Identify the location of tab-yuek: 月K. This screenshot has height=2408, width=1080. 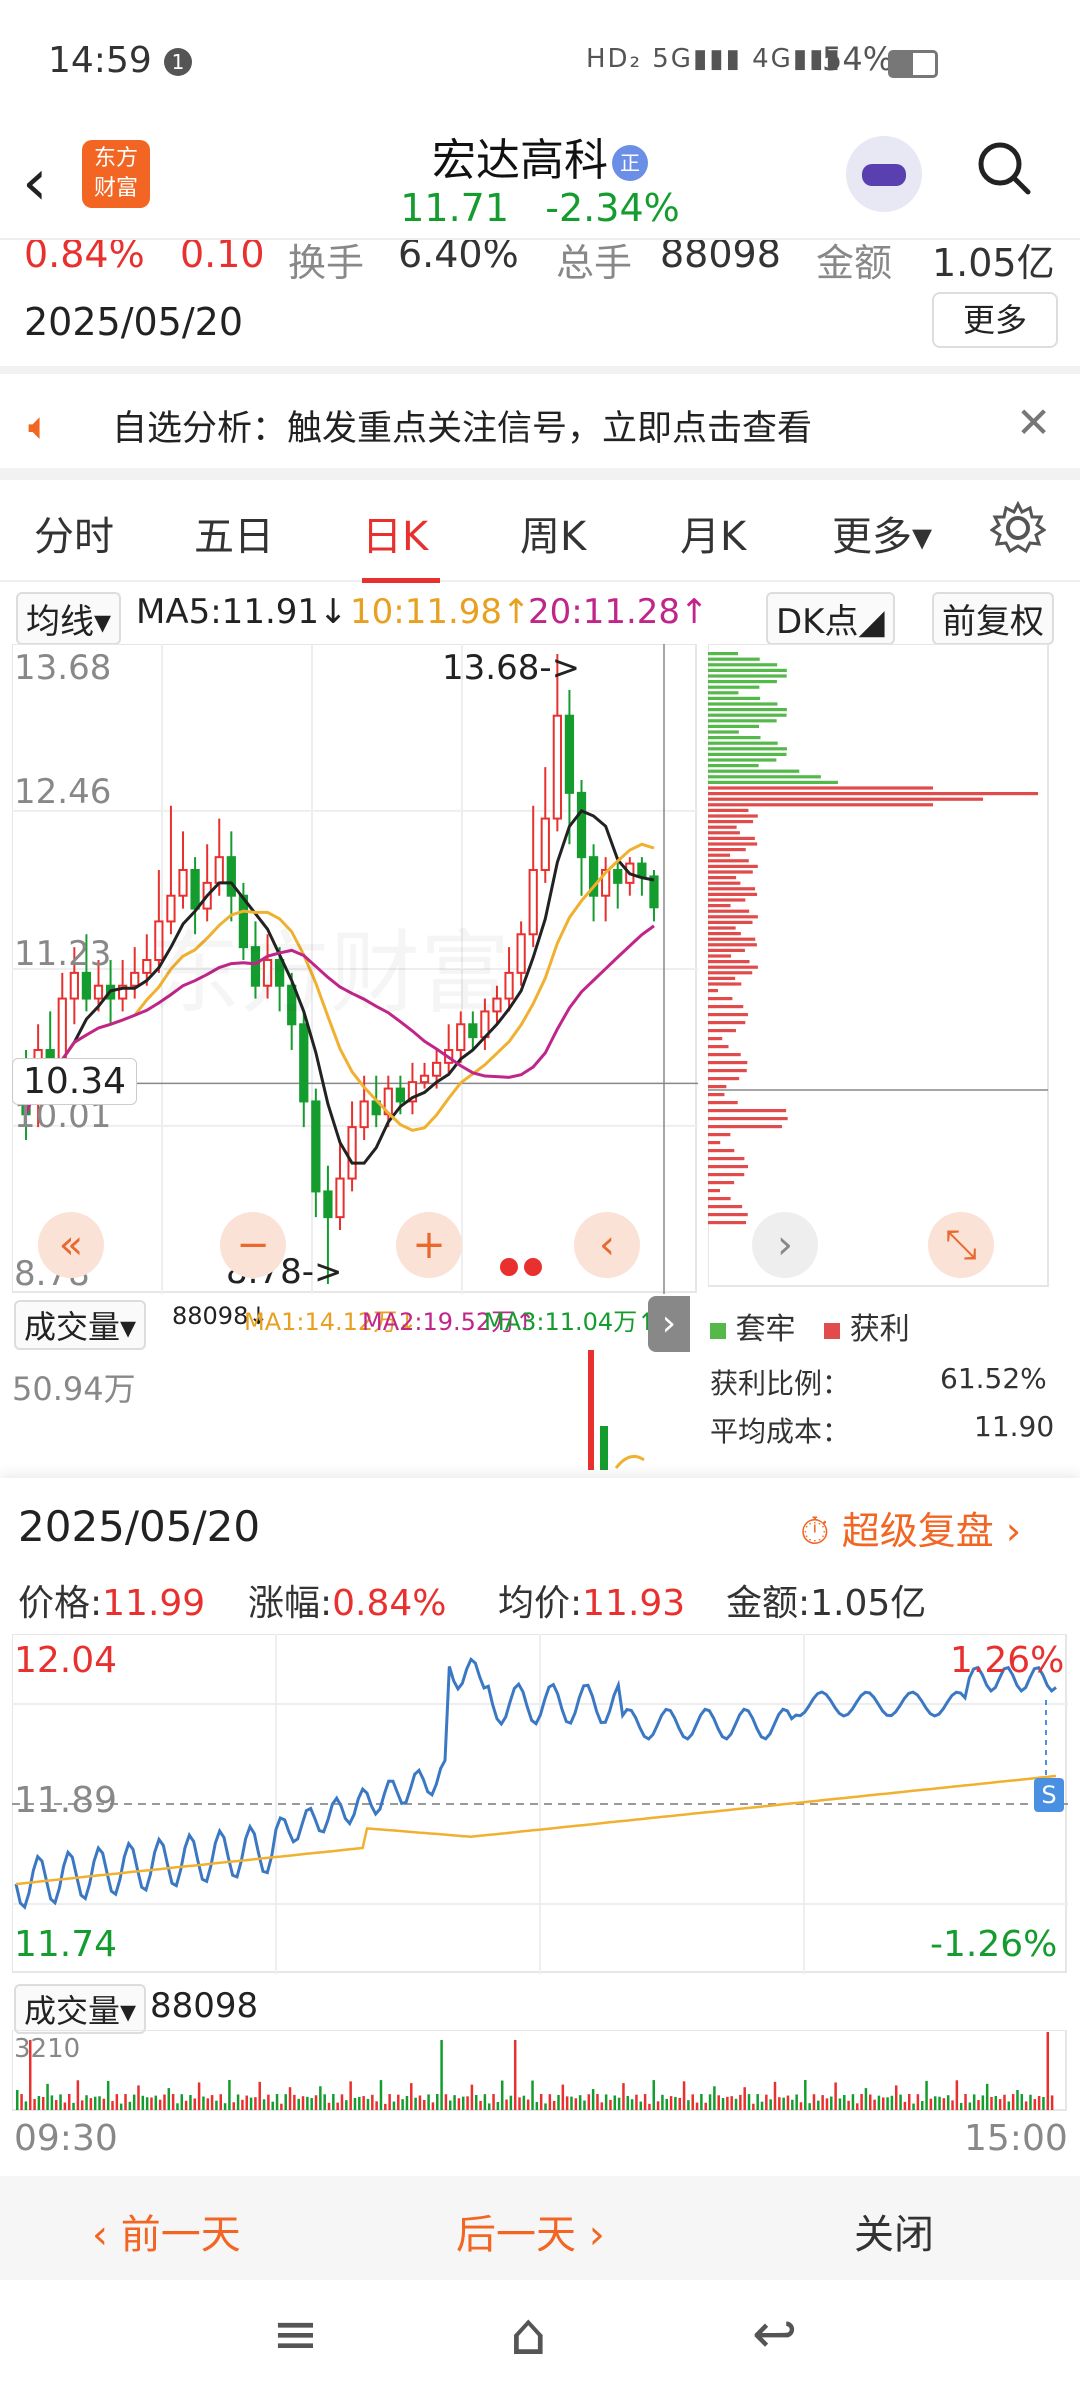
(713, 533).